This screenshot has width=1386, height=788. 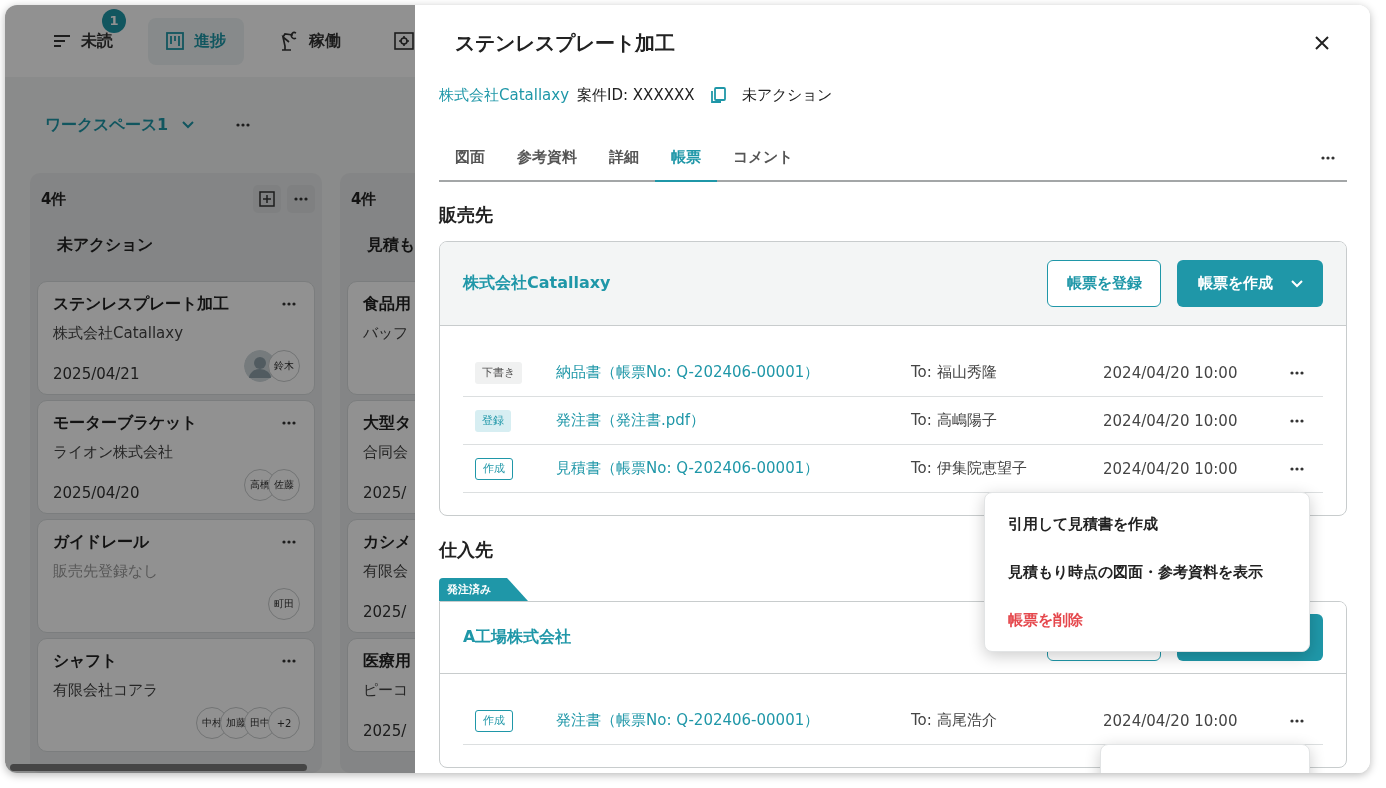 I want to click on scrollbar, so click(x=158, y=767).